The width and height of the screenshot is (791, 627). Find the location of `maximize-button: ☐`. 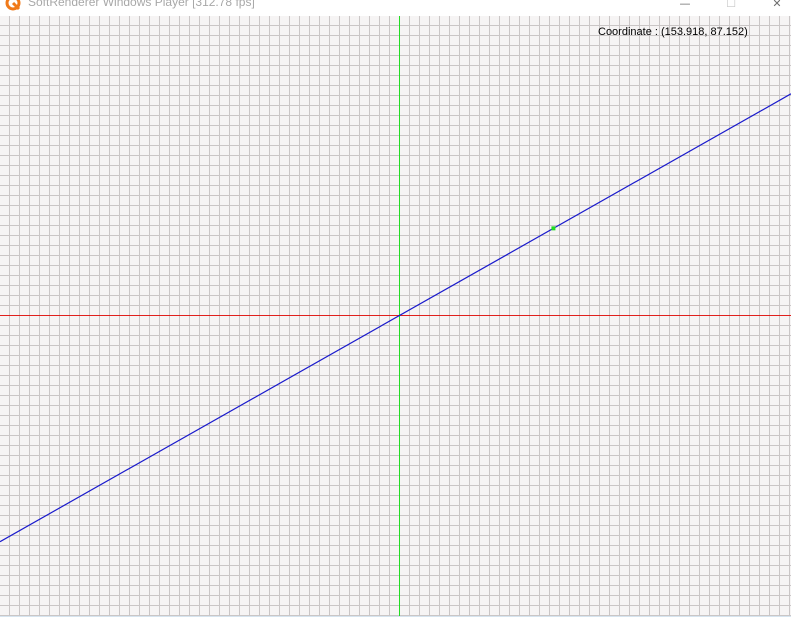

maximize-button: ☐ is located at coordinates (731, 7).